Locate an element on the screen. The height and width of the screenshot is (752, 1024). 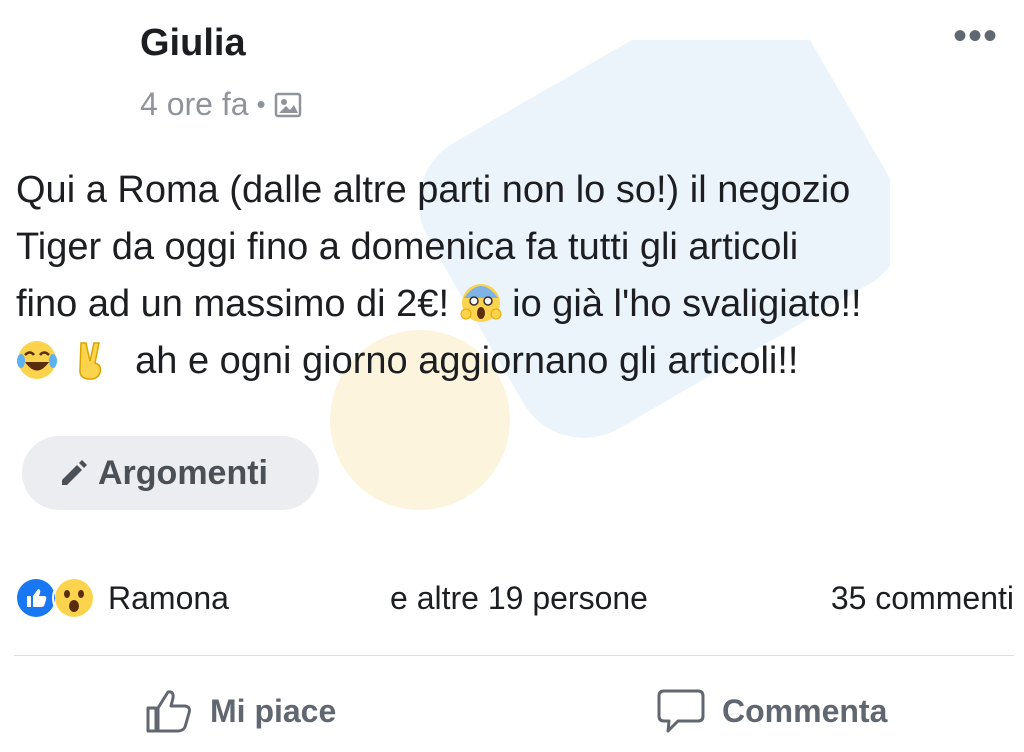
reaction-user-name: Ramona is located at coordinates (168, 598).